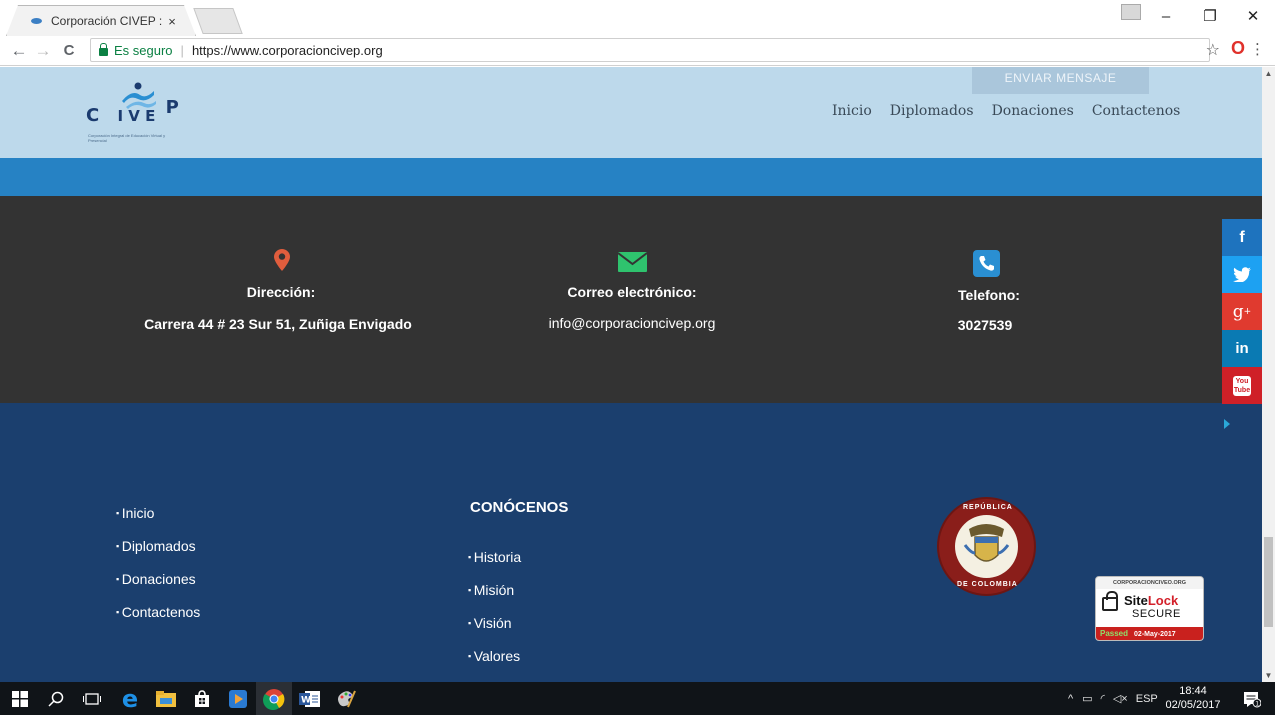 This screenshot has height=715, width=1275. What do you see at coordinates (1033, 111) in the screenshot?
I see `nav-donaciones: Donaciones` at bounding box center [1033, 111].